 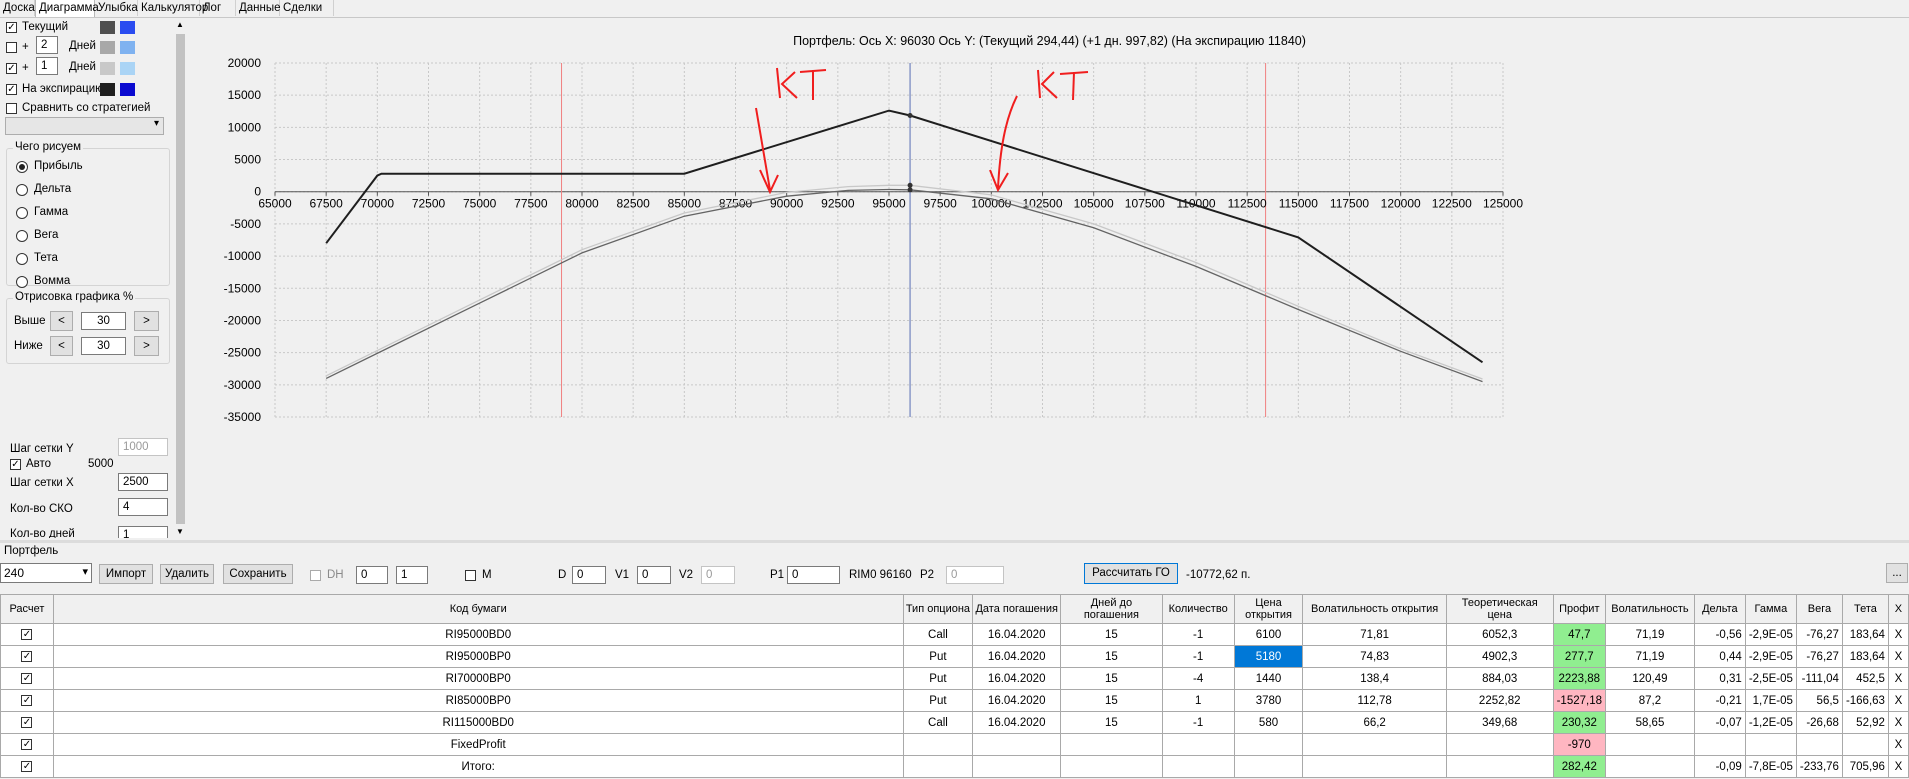 What do you see at coordinates (126, 574) in the screenshot?
I see `import-button: Импорт` at bounding box center [126, 574].